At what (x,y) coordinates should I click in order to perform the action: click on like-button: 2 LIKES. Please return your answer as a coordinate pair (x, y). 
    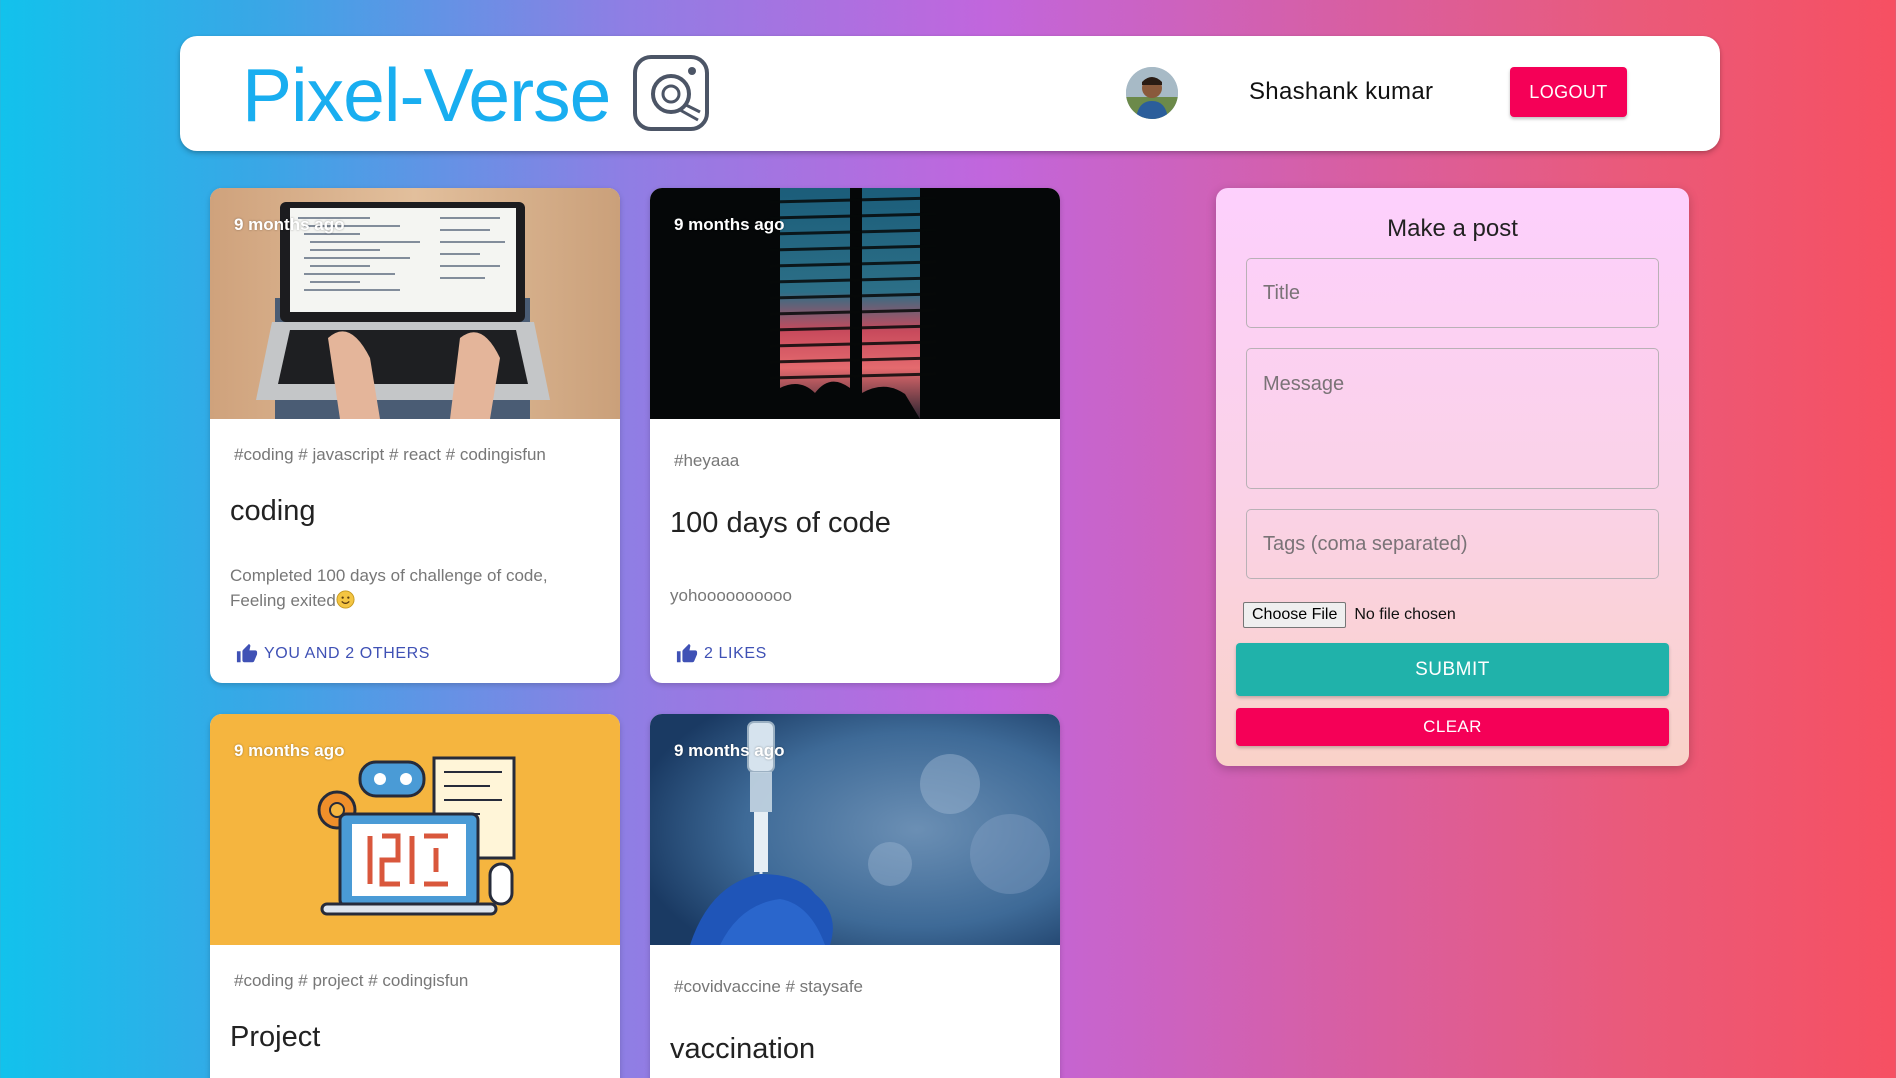
    Looking at the image, I should click on (721, 654).